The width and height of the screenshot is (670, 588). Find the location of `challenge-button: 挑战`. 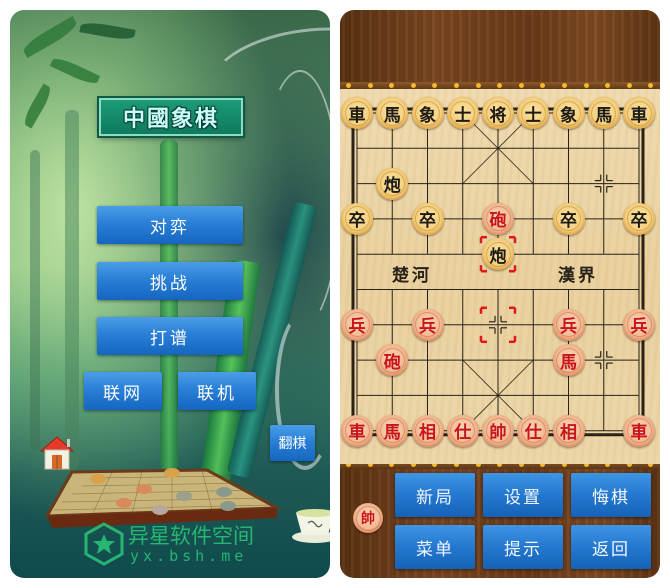

challenge-button: 挑战 is located at coordinates (170, 281).